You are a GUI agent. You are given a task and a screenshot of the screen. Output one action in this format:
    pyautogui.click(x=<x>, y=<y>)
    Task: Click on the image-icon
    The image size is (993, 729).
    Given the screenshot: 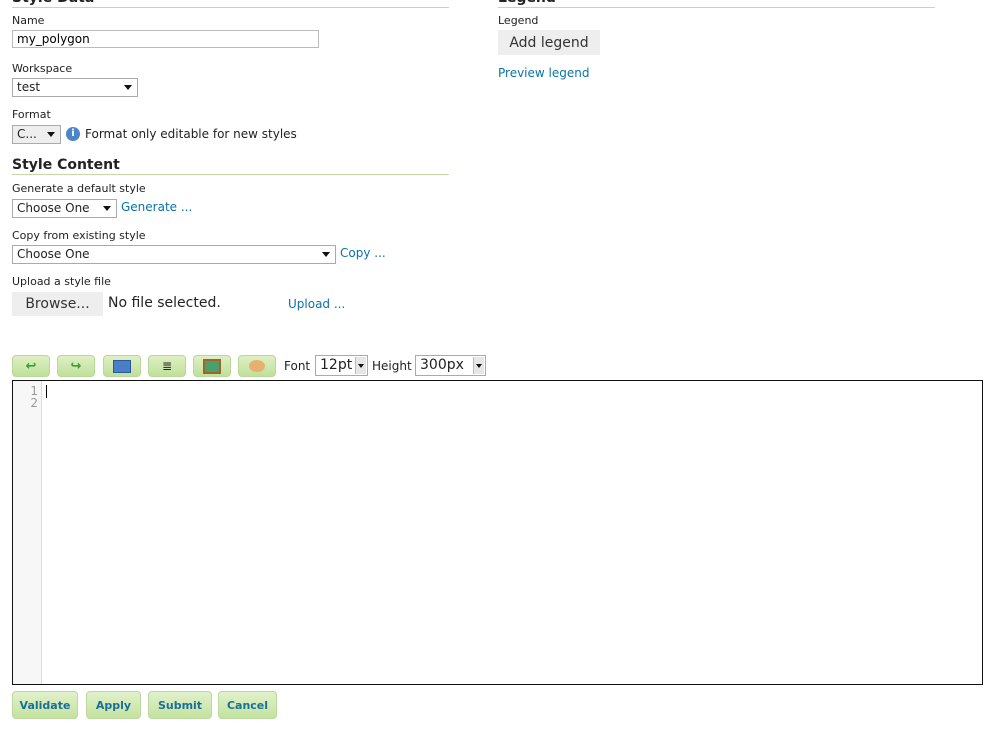 What is the action you would take?
    pyautogui.click(x=212, y=366)
    